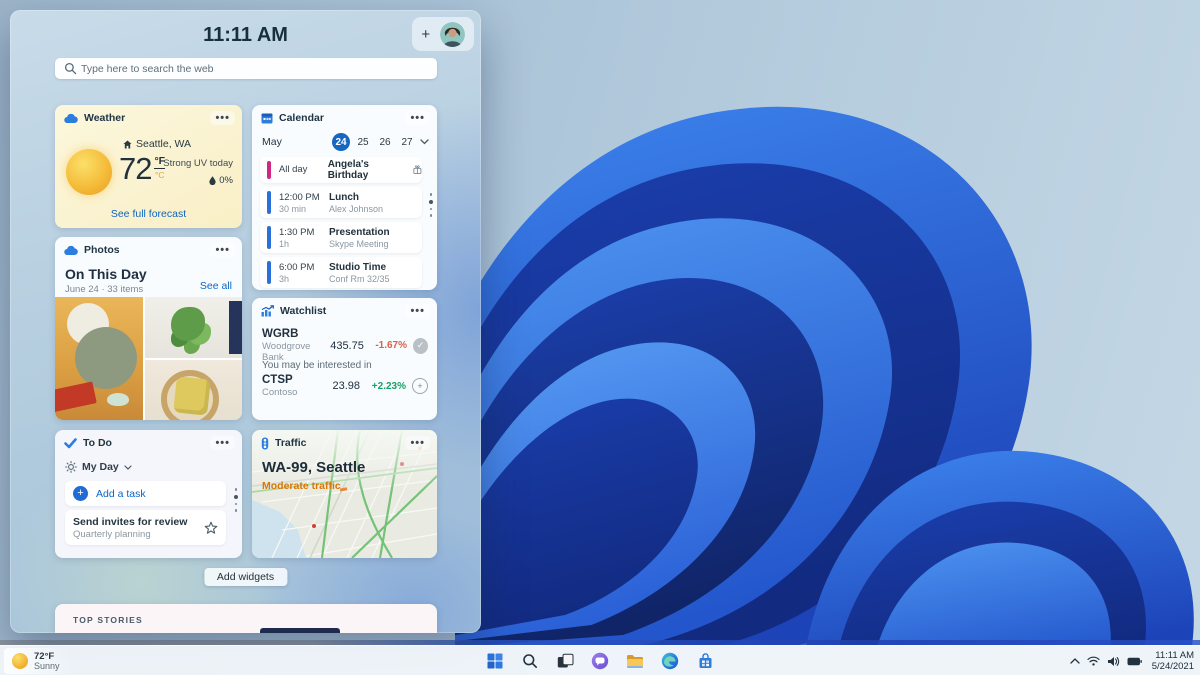 The width and height of the screenshot is (1200, 675). What do you see at coordinates (452, 34) in the screenshot?
I see `user-avatar` at bounding box center [452, 34].